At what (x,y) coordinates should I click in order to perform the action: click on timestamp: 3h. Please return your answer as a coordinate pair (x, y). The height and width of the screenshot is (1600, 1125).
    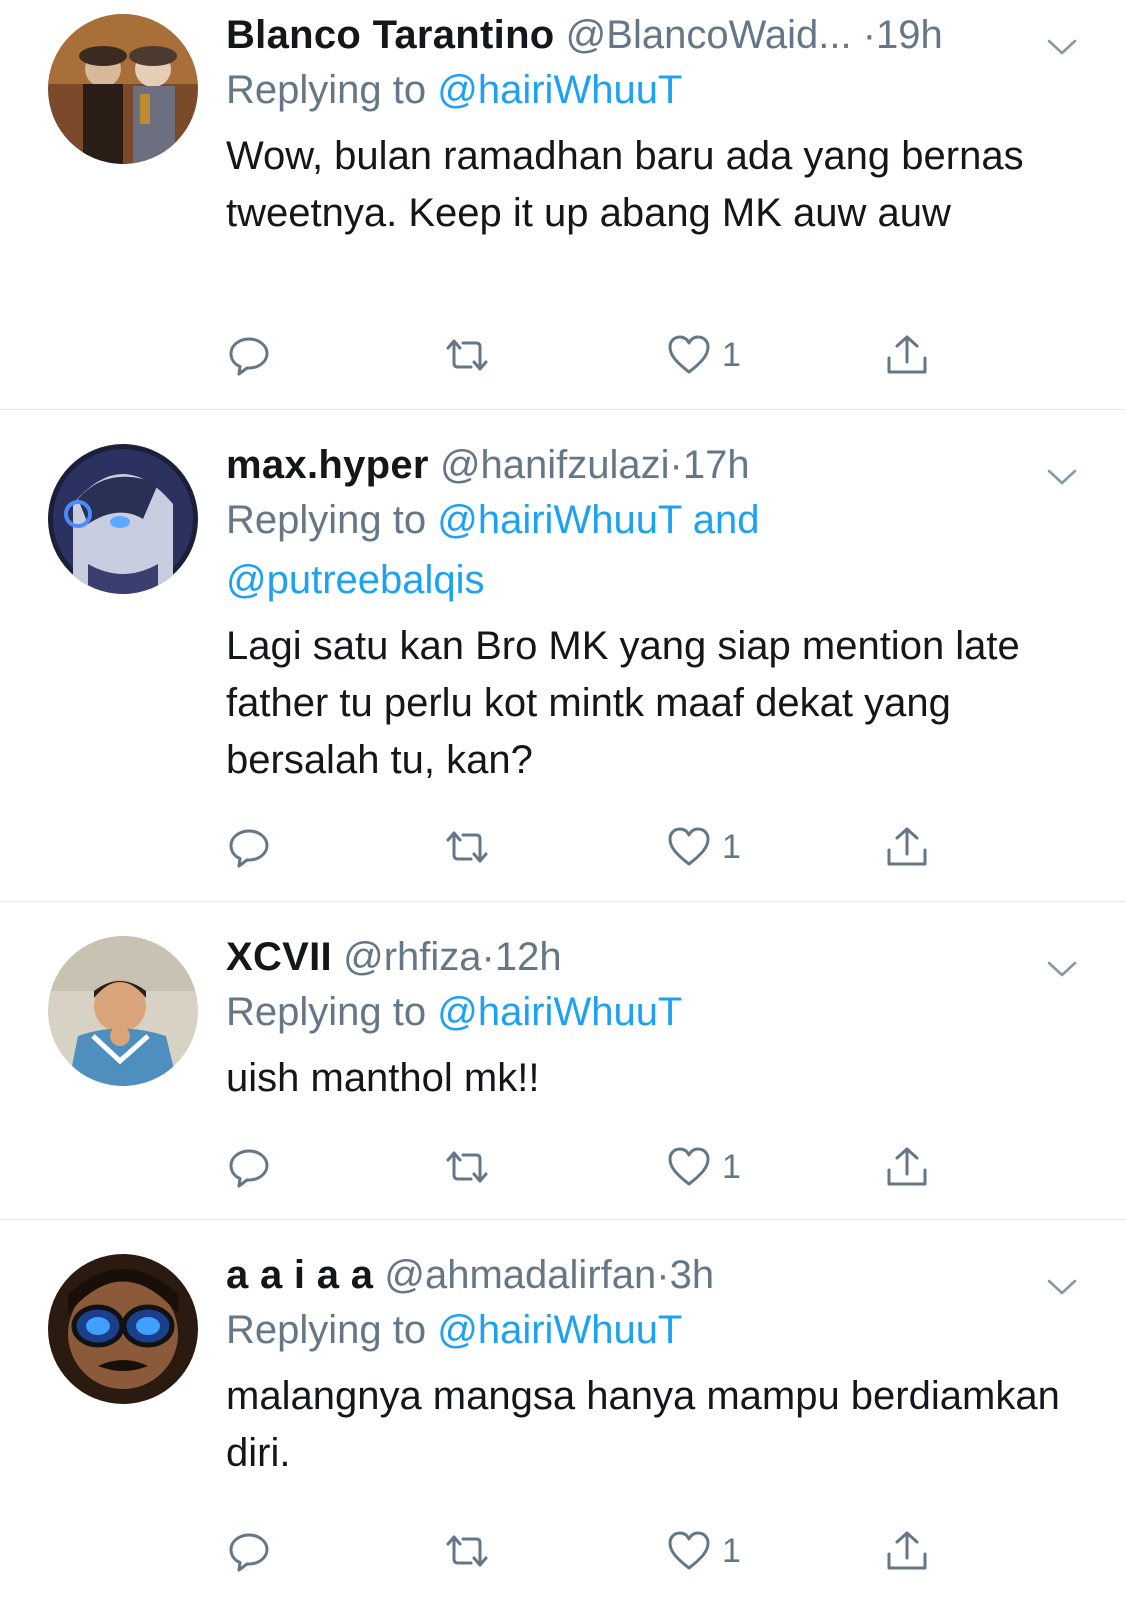
    Looking at the image, I should click on (692, 1275).